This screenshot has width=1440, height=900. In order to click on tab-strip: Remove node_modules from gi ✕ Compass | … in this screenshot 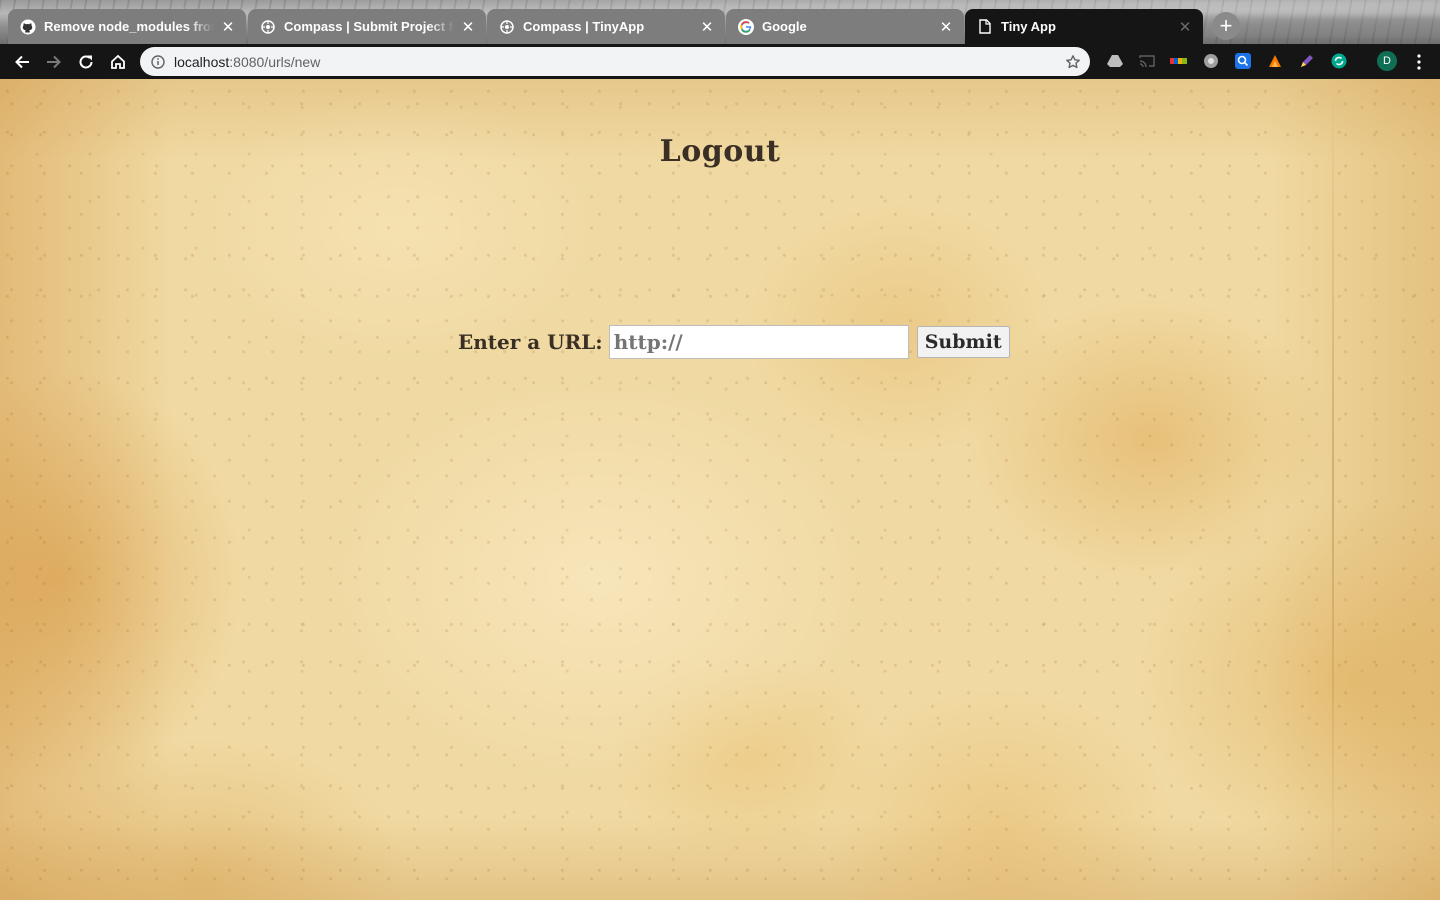, I will do `click(720, 22)`.